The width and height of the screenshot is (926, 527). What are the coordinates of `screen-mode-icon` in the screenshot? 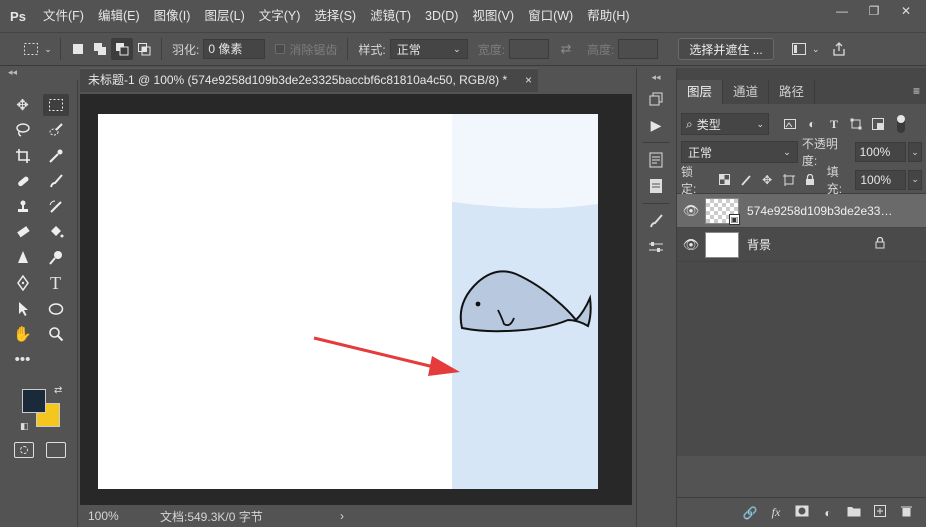 It's located at (56, 450).